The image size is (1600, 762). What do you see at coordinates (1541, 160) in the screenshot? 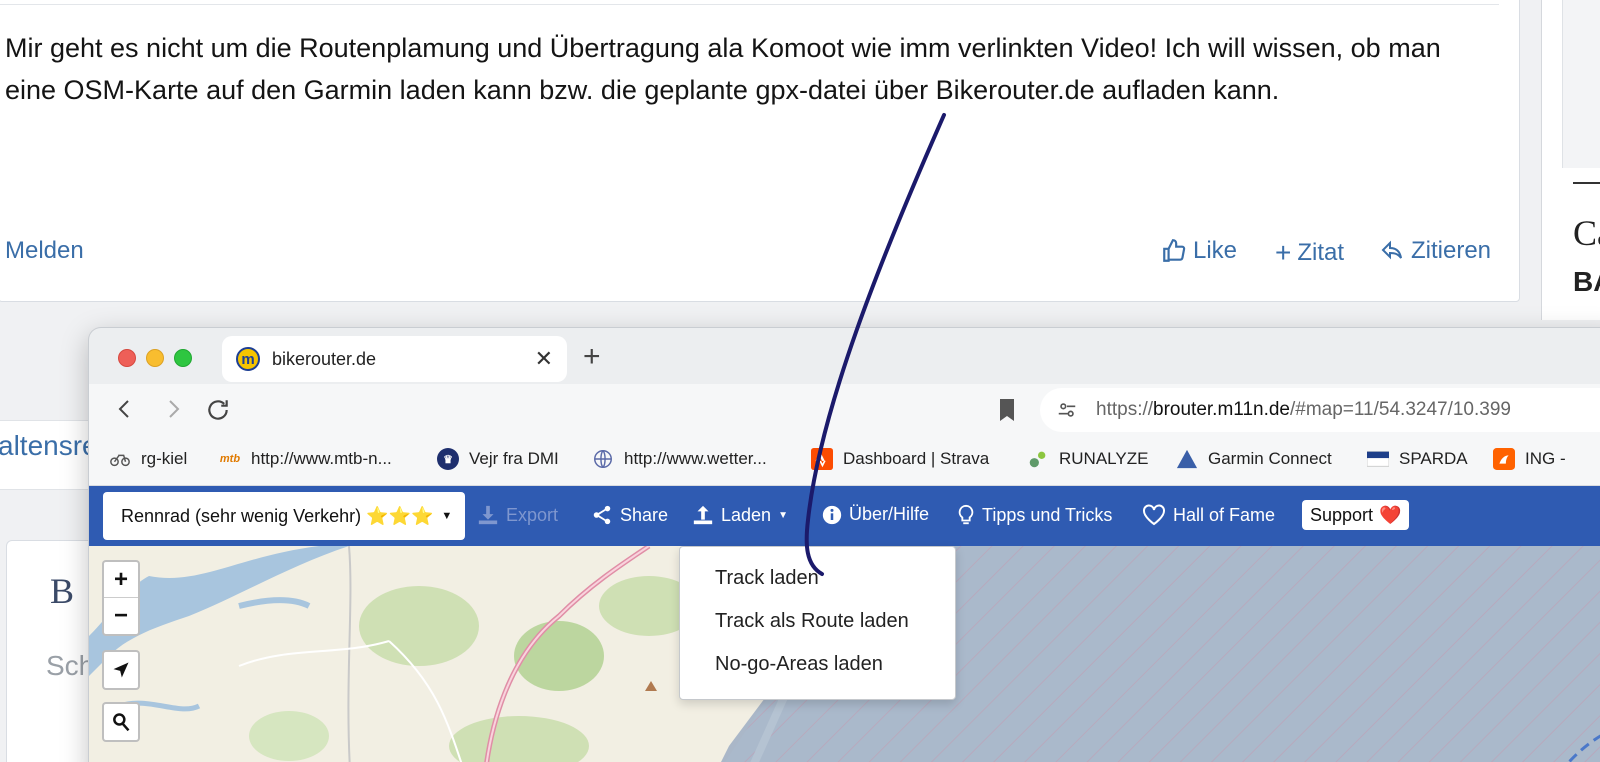
I see `sidebar-divider` at bounding box center [1541, 160].